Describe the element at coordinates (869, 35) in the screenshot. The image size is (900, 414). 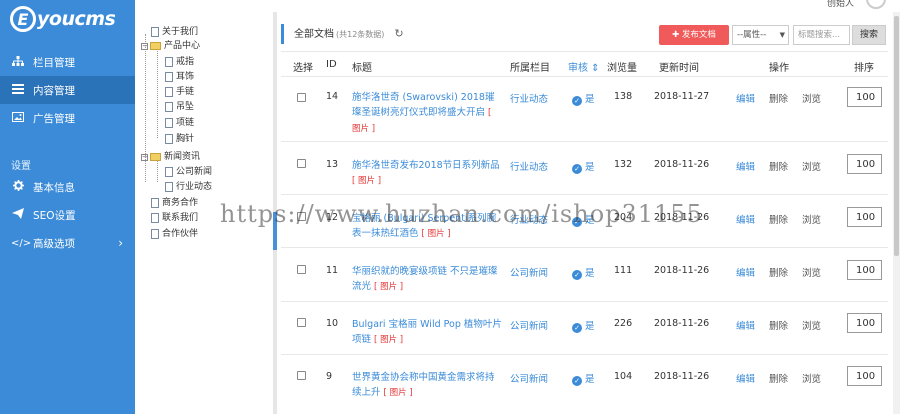
I see `search-button: 搜索` at that location.